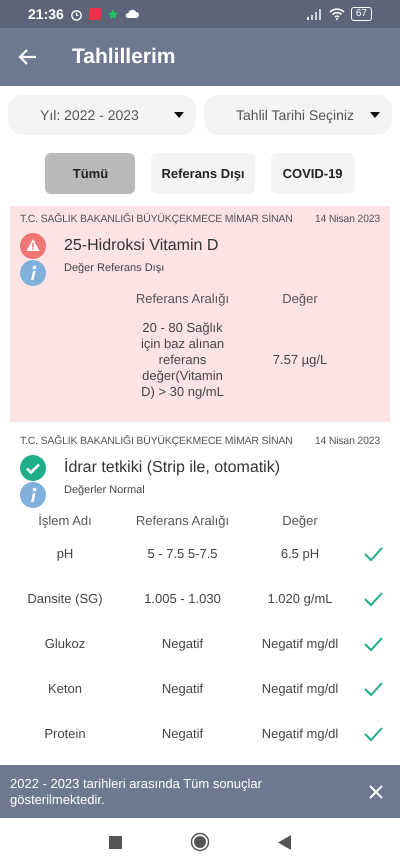 Image resolution: width=400 pixels, height=866 pixels. What do you see at coordinates (300, 599) in the screenshot?
I see `result-value: 1.020 g/mL` at bounding box center [300, 599].